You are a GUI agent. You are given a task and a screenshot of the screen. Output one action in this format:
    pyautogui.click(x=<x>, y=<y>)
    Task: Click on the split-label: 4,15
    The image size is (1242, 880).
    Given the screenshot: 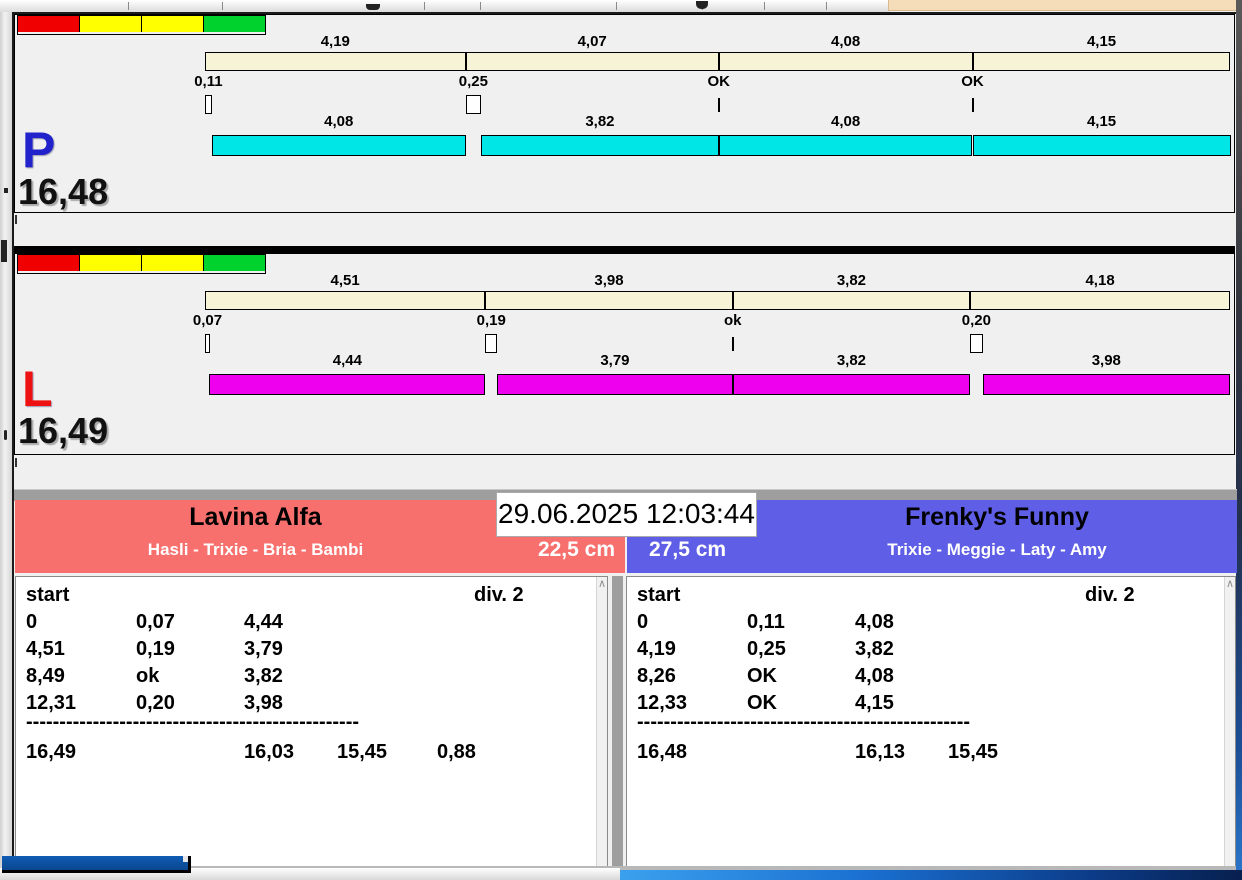 What is the action you would take?
    pyautogui.click(x=1101, y=41)
    